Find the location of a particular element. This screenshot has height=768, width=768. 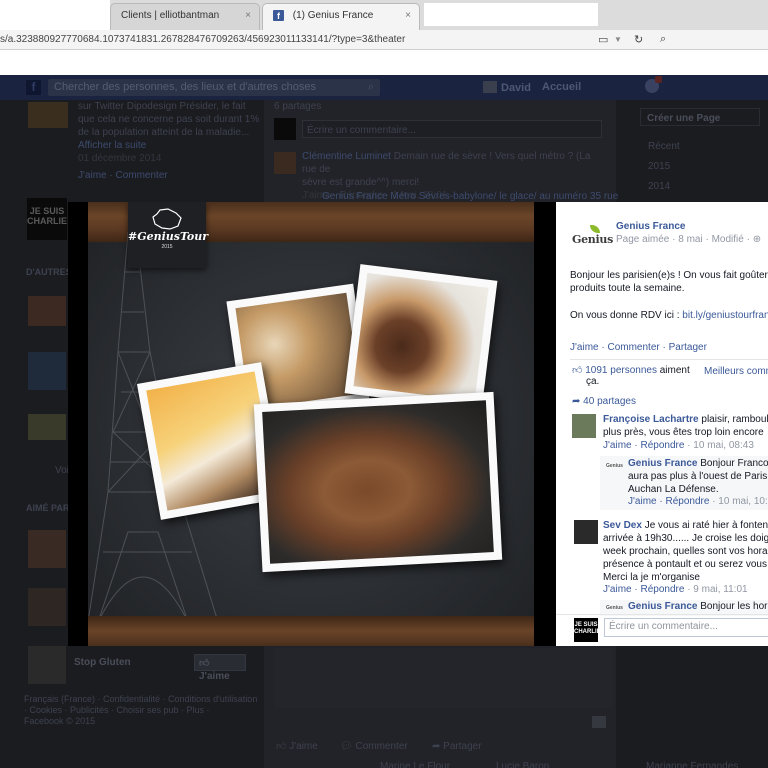

shares-link: ➦ 40 partages is located at coordinates (604, 401).